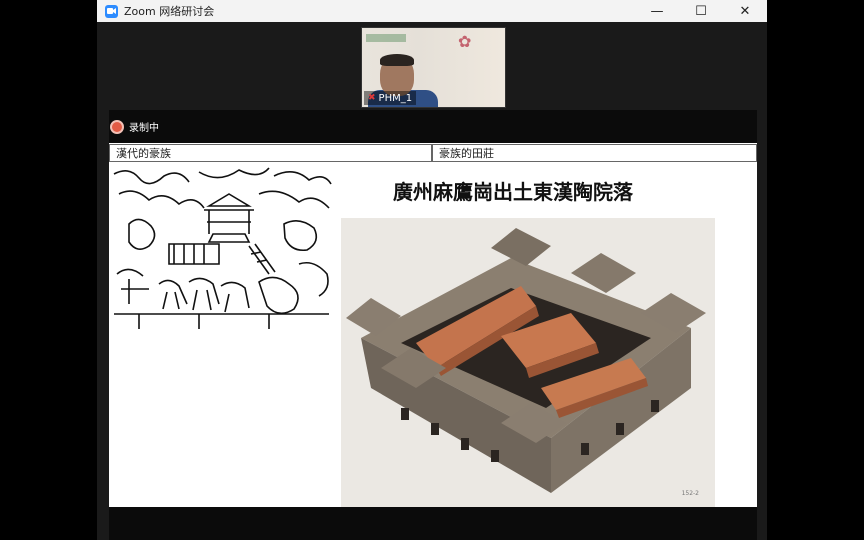 The image size is (864, 540). I want to click on participant-hair, so click(397, 60).